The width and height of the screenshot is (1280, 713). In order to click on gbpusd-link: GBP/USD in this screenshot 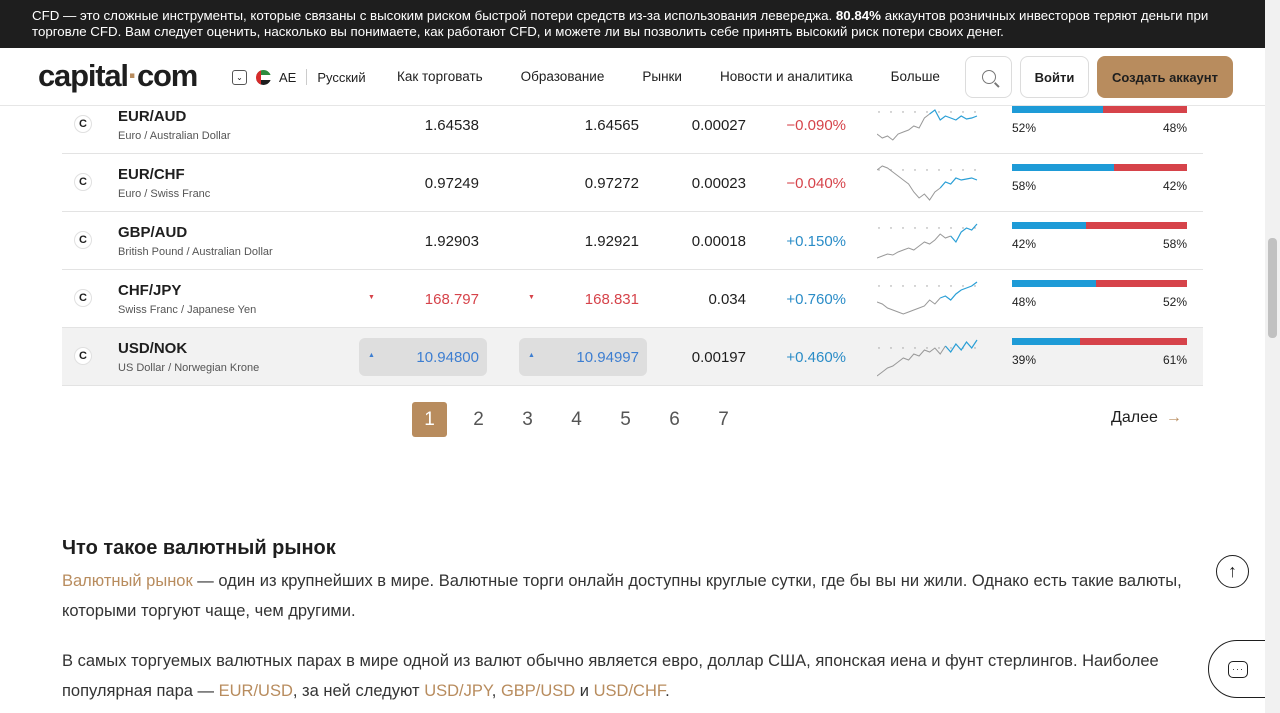, I will do `click(538, 691)`.